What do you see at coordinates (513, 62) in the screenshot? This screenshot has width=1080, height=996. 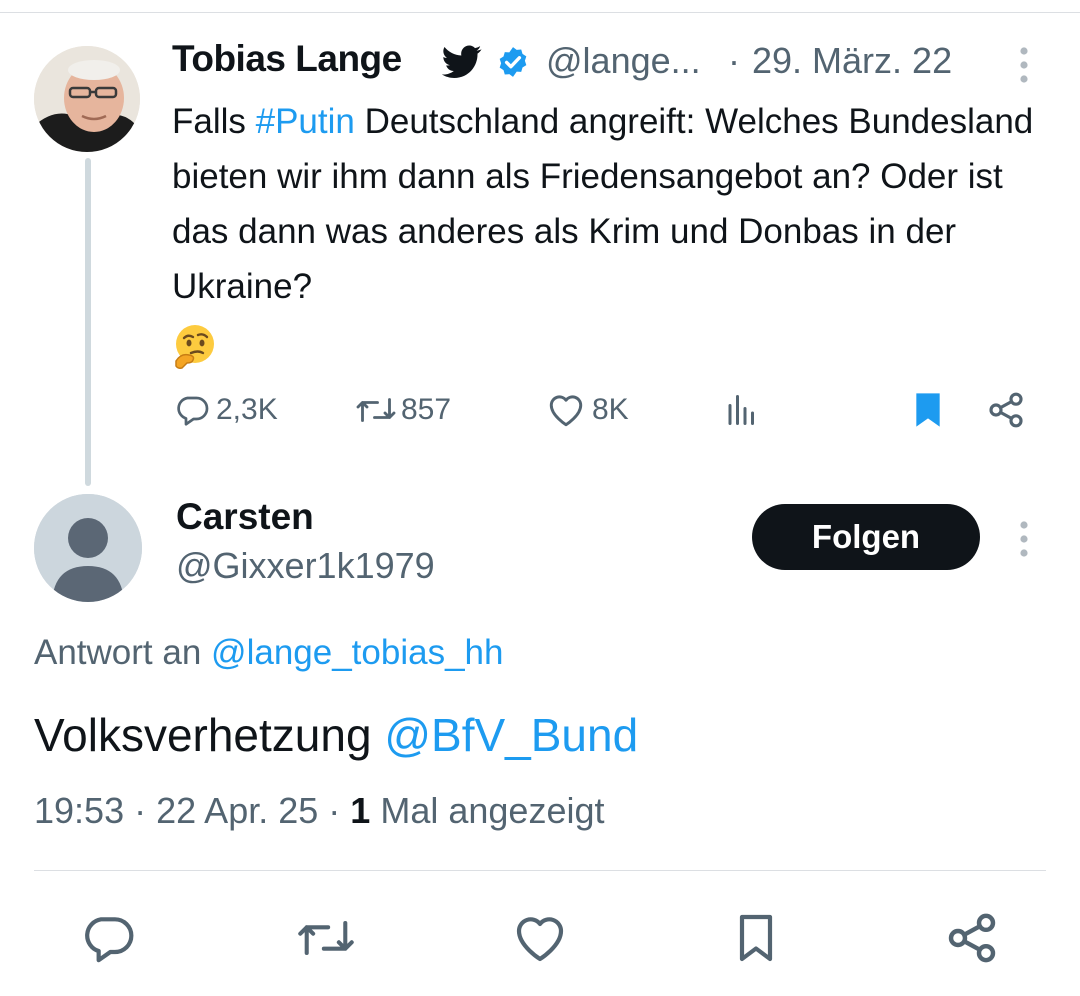 I see `verified-badge-icon` at bounding box center [513, 62].